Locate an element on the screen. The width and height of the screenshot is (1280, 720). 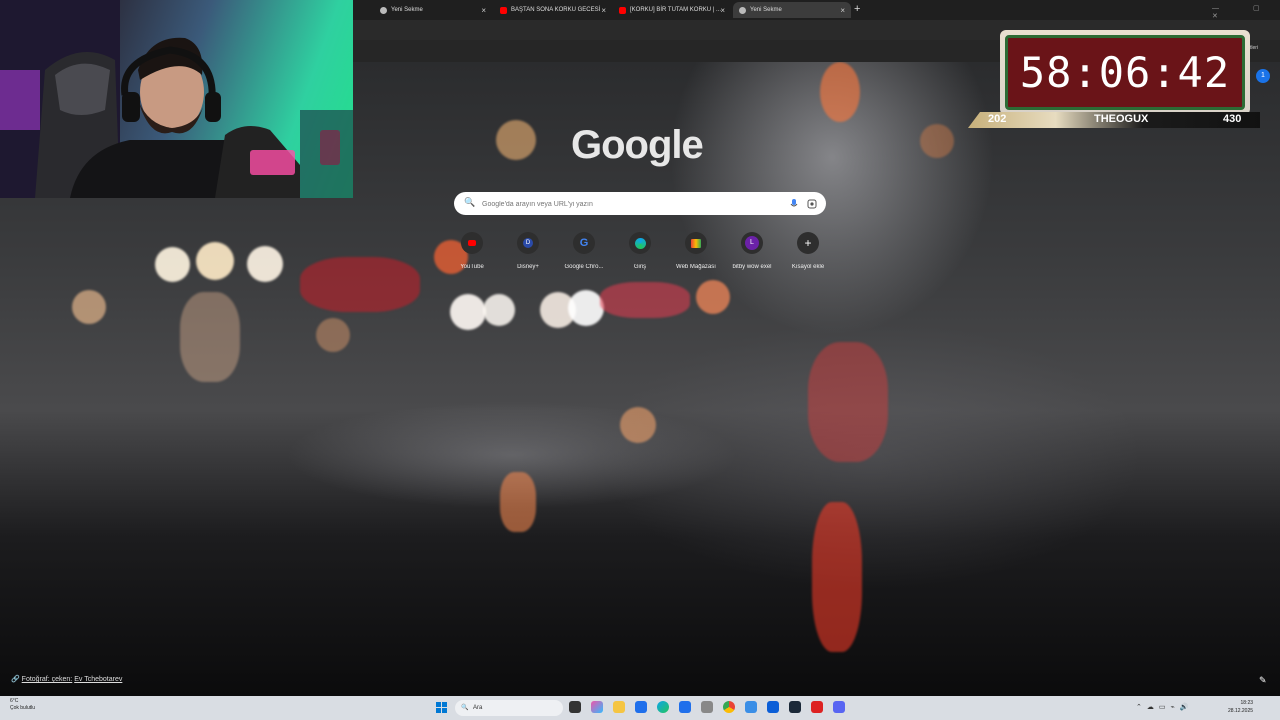
vscode-icon is located at coordinates (685, 707).